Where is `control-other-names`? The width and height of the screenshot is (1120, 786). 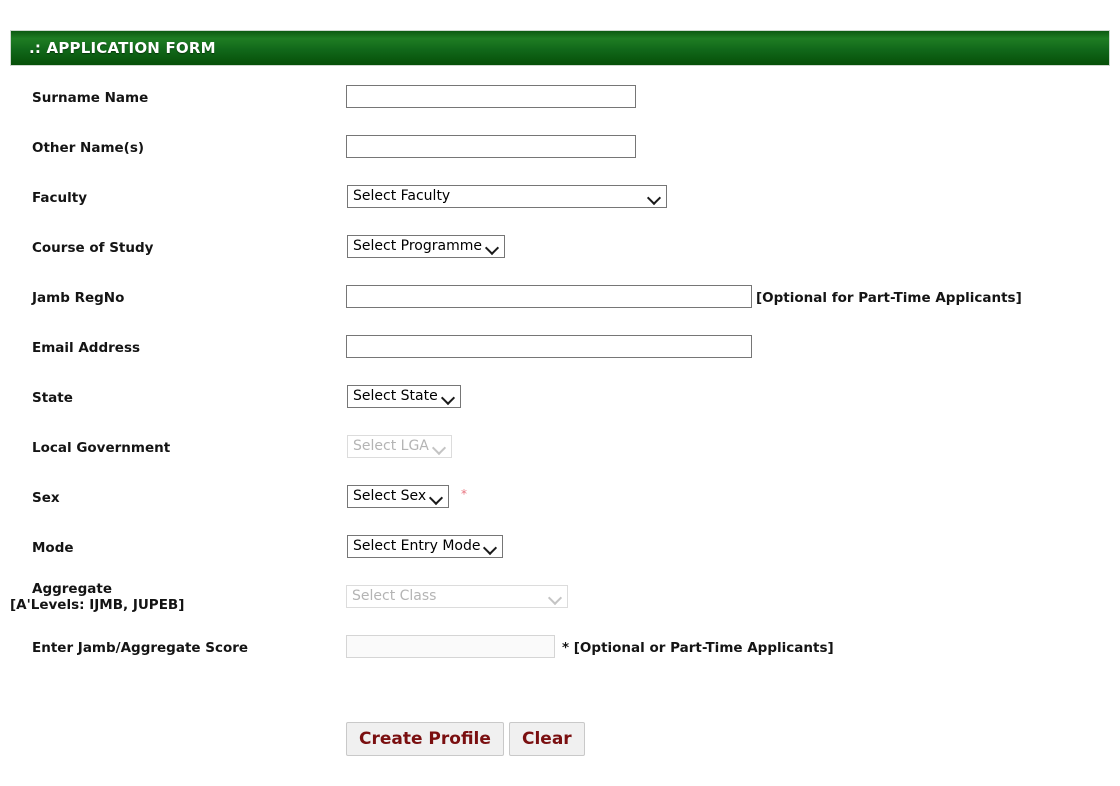 control-other-names is located at coordinates (491, 146).